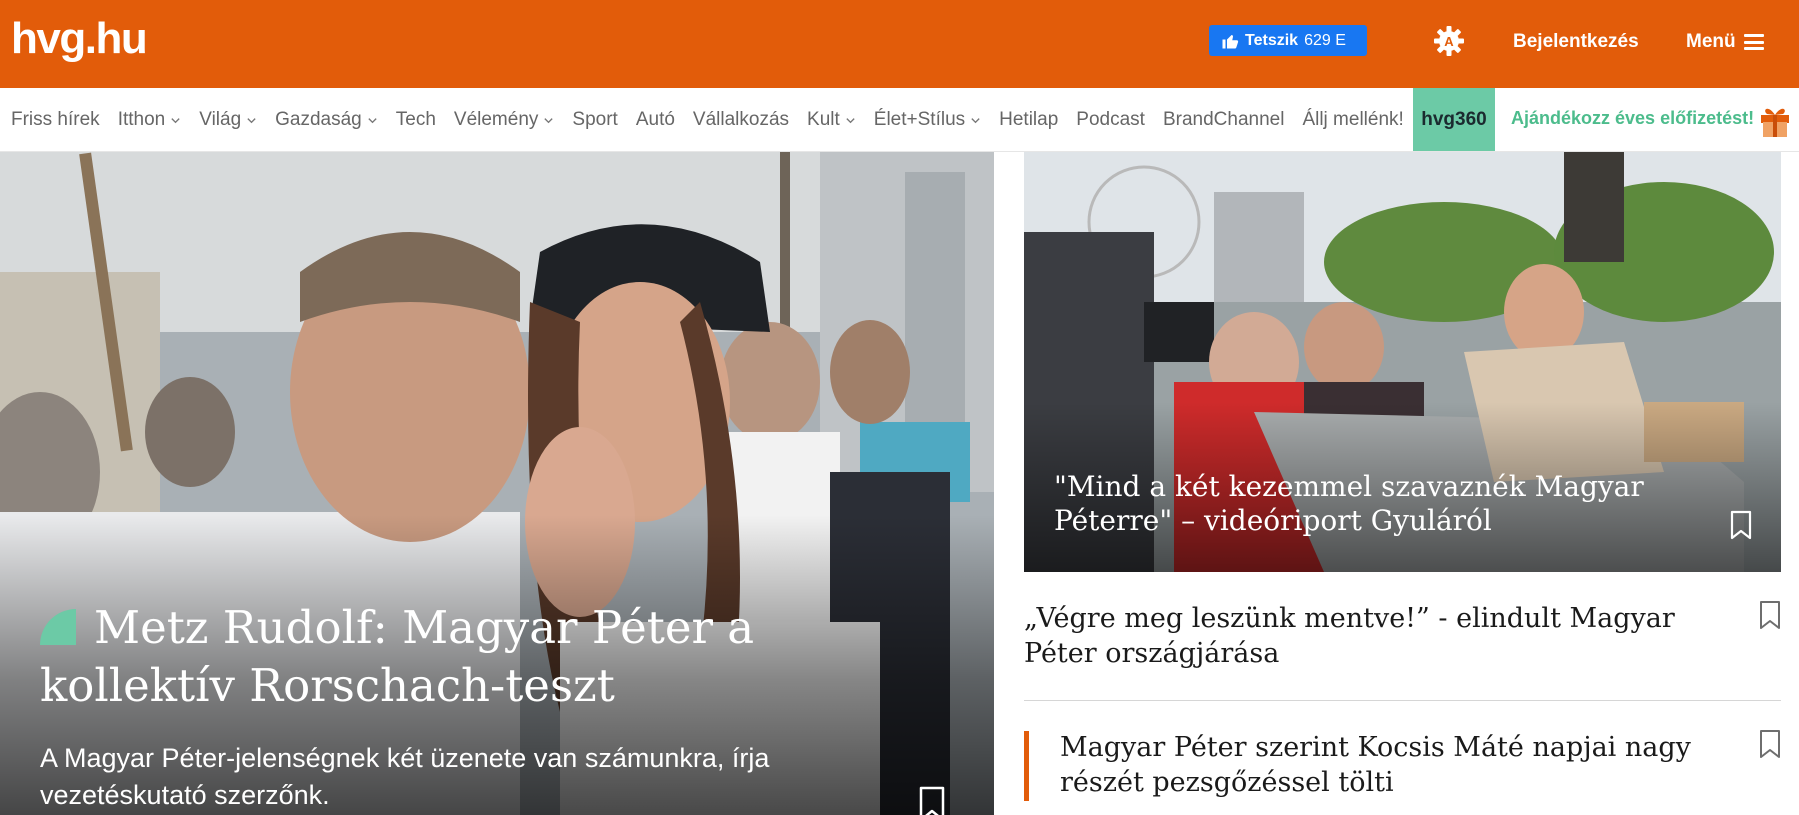 The image size is (1799, 815). I want to click on like-label: Tetszik, so click(1272, 40).